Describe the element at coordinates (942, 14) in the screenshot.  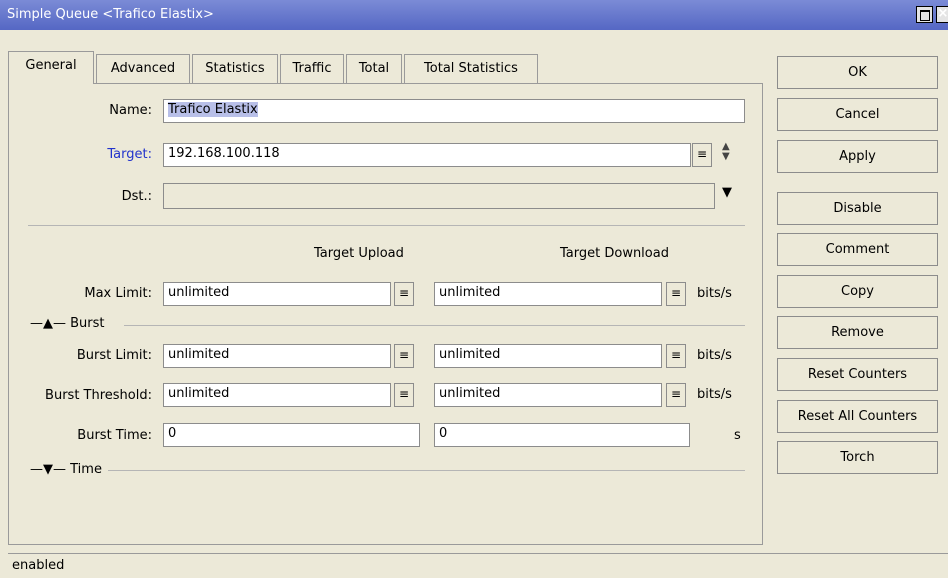
I see `close-icon: ×` at that location.